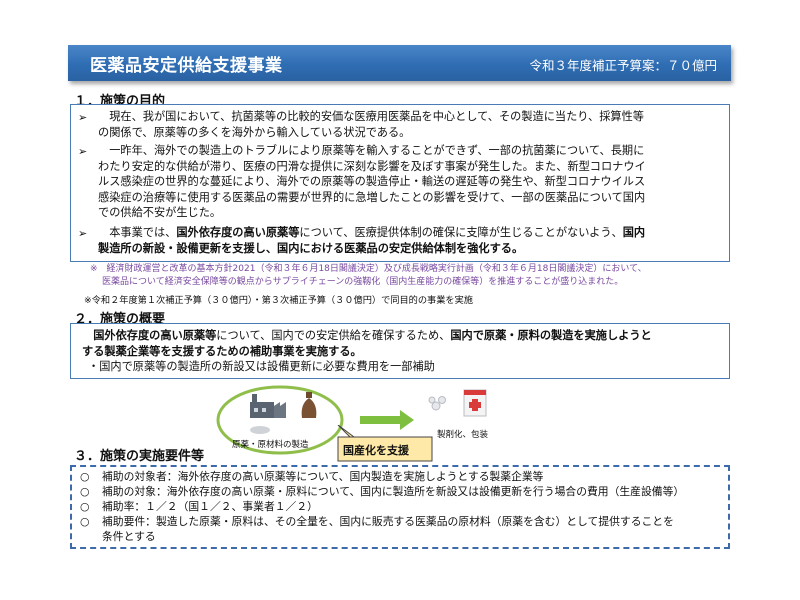 The image size is (800, 600). What do you see at coordinates (186, 66) in the screenshot?
I see `page-title: 医薬品安定供給支援事業` at bounding box center [186, 66].